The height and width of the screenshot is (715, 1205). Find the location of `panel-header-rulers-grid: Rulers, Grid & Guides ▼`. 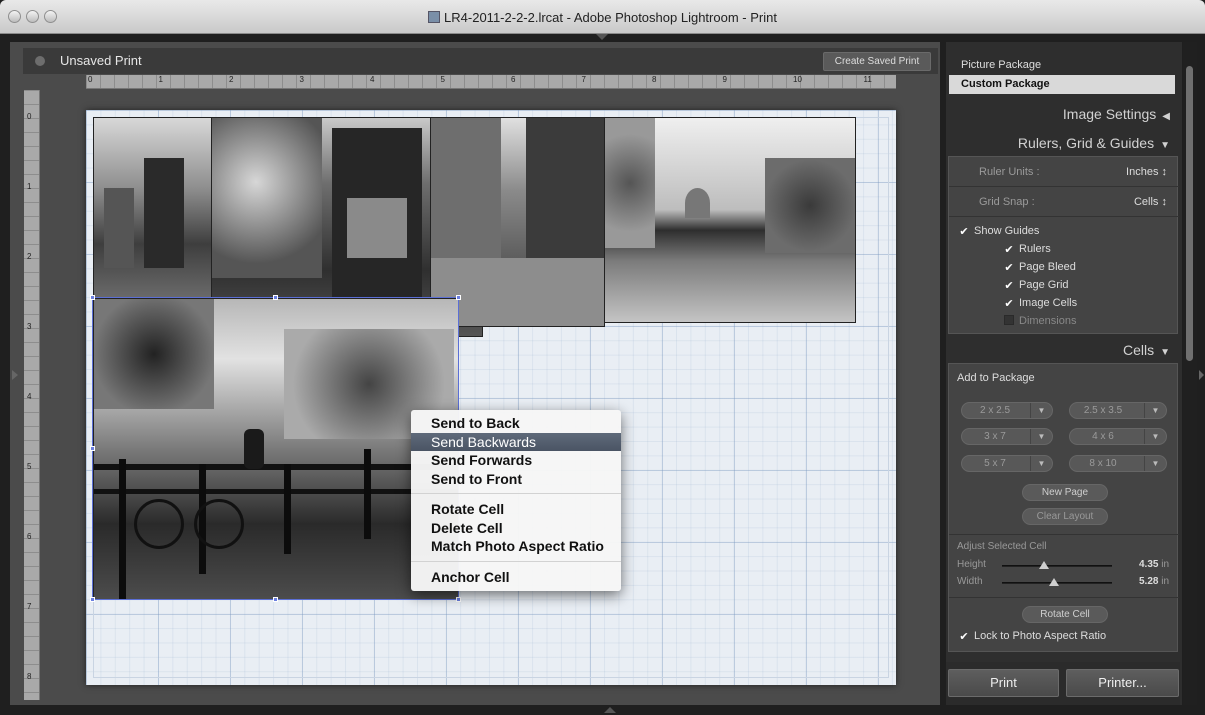

panel-header-rulers-grid: Rulers, Grid & Guides ▼ is located at coordinates (1063, 143).